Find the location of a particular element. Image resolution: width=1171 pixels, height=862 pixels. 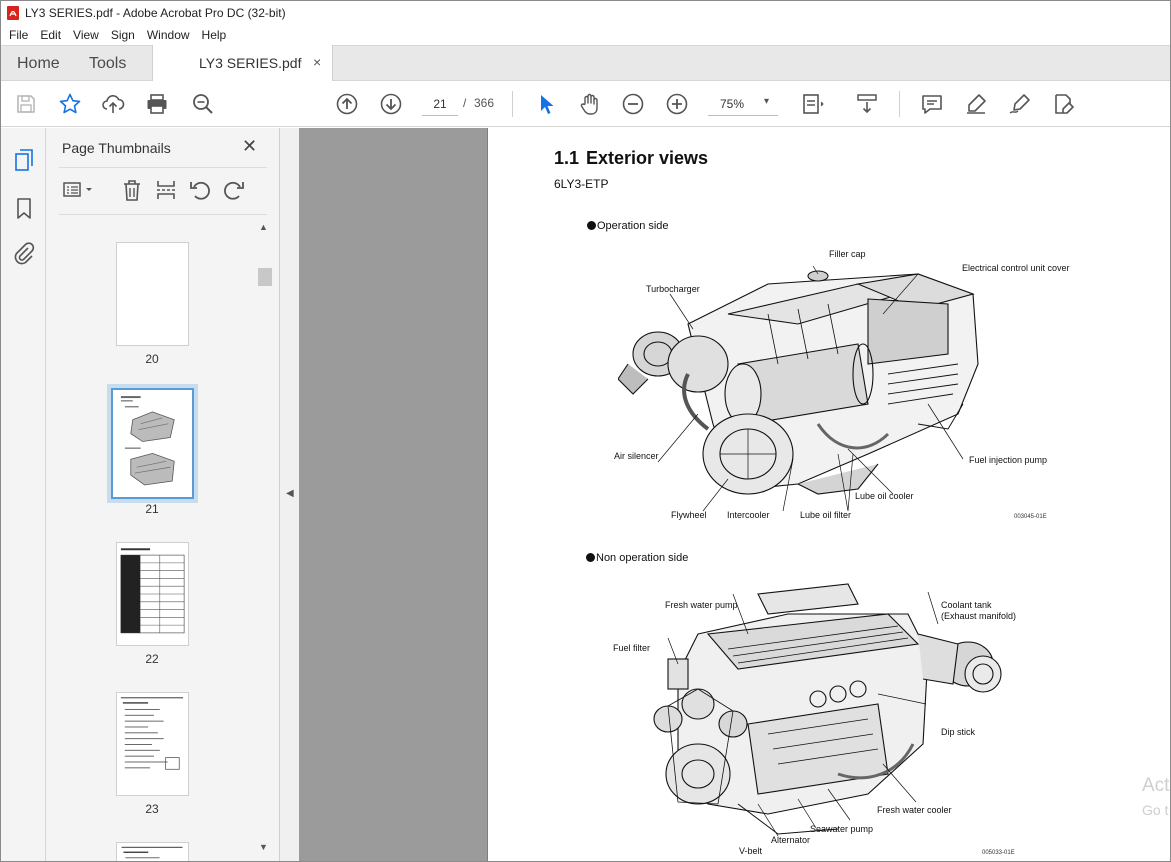

comment-icon is located at coordinates (932, 104).